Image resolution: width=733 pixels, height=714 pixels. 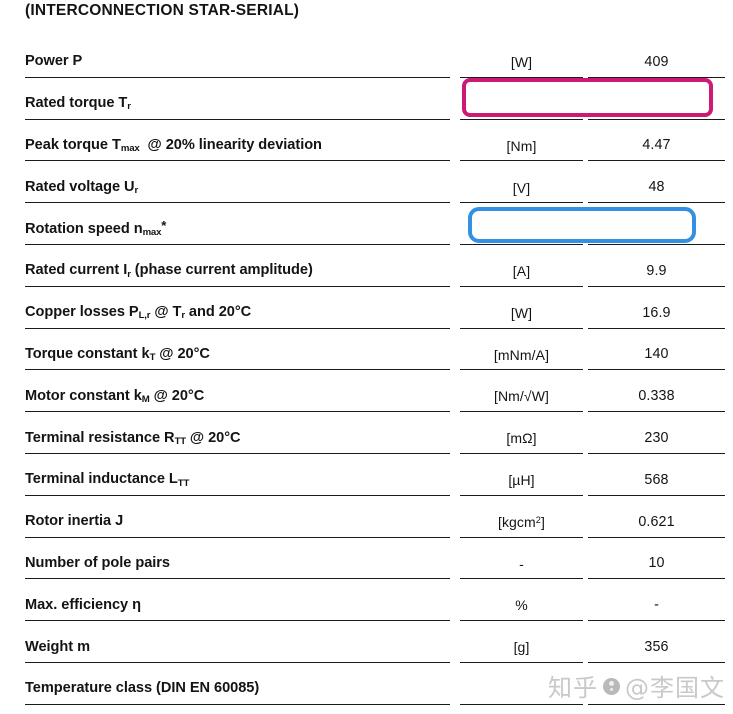 What do you see at coordinates (675, 688) in the screenshot?
I see `watermark-author: @李国文` at bounding box center [675, 688].